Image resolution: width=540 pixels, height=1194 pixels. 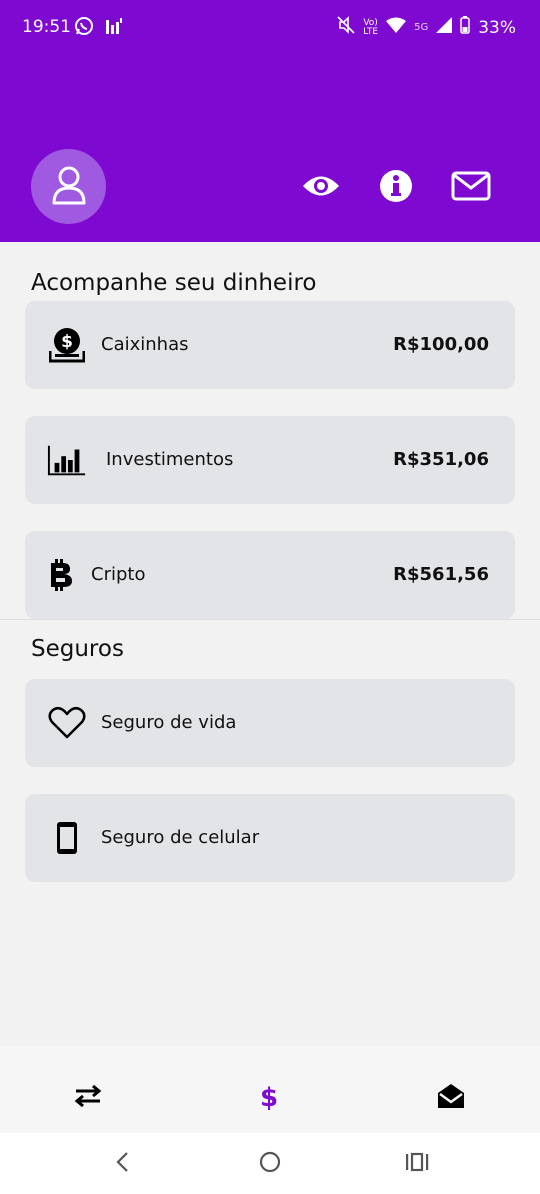 What do you see at coordinates (465, 27) in the screenshot?
I see `battery-icon` at bounding box center [465, 27].